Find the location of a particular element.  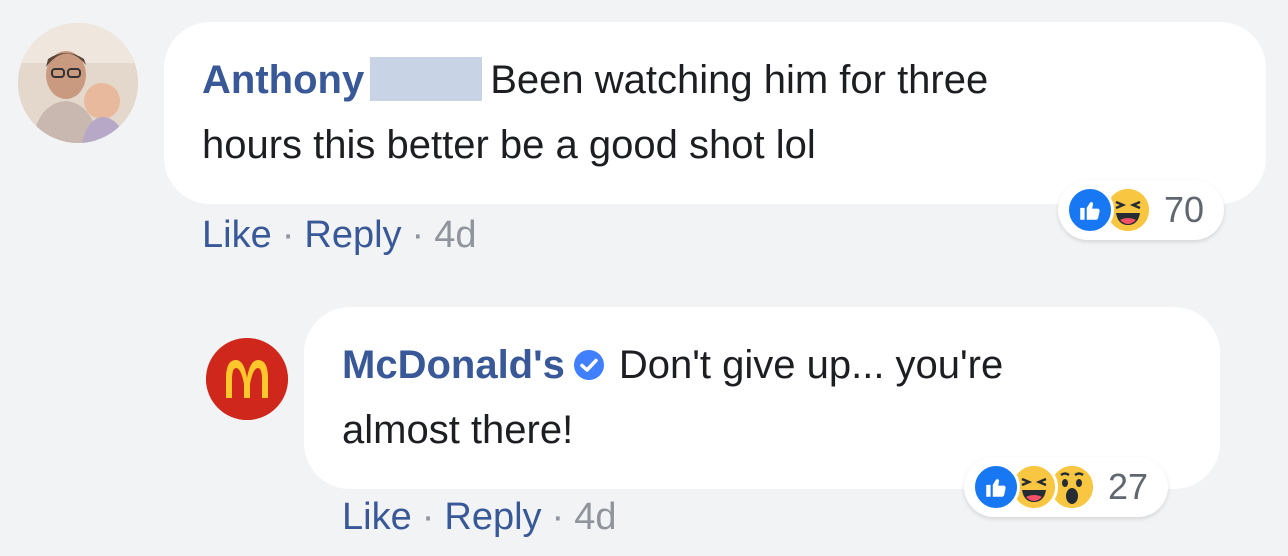

verified-badge-icon is located at coordinates (588, 365).